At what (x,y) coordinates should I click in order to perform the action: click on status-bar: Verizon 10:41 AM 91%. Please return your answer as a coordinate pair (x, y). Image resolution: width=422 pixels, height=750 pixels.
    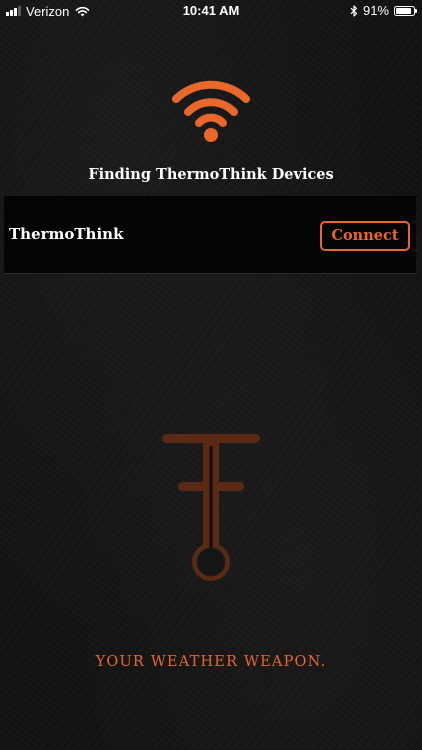
    Looking at the image, I should click on (211, 11).